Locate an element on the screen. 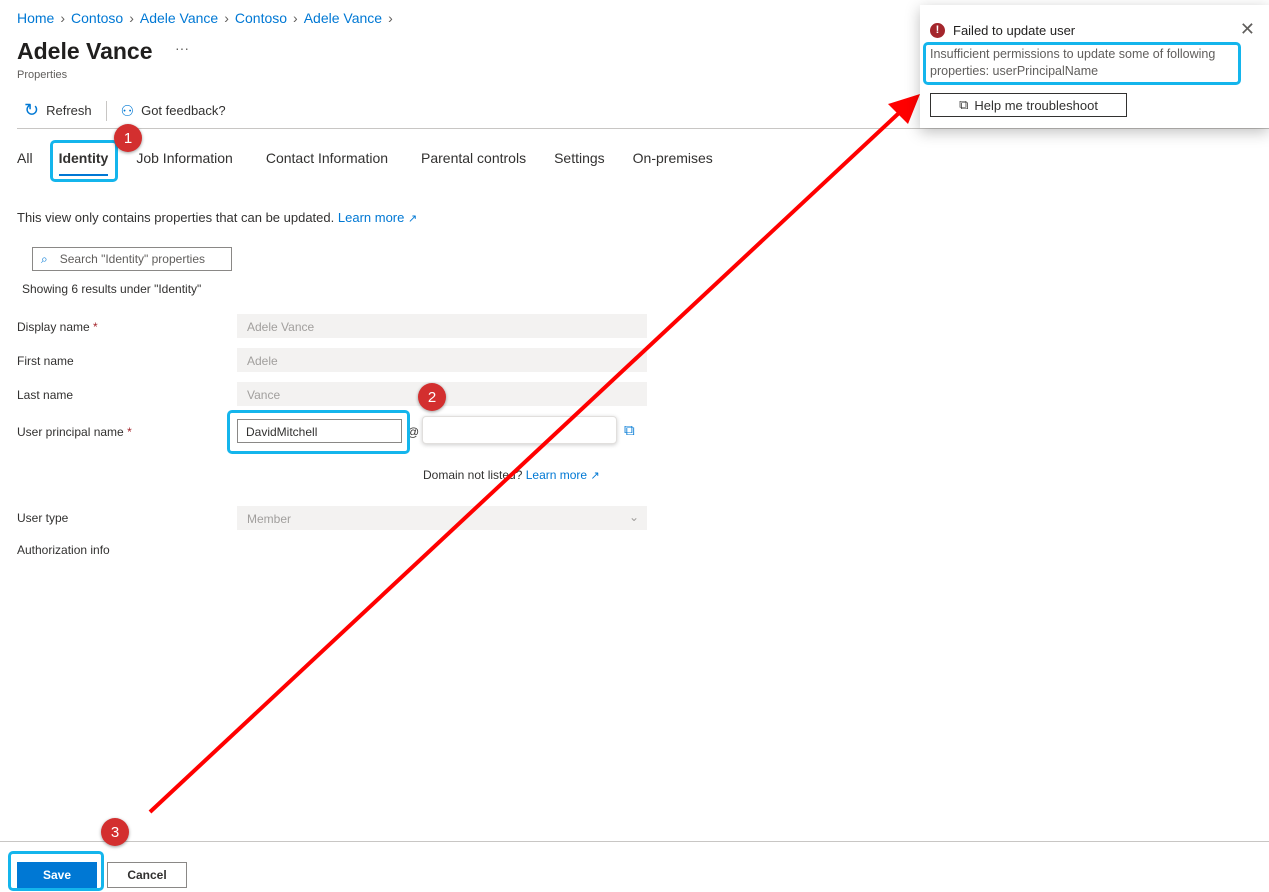  help-troubleshoot-button: ⧉ Help me troubleshoot is located at coordinates (1028, 105).